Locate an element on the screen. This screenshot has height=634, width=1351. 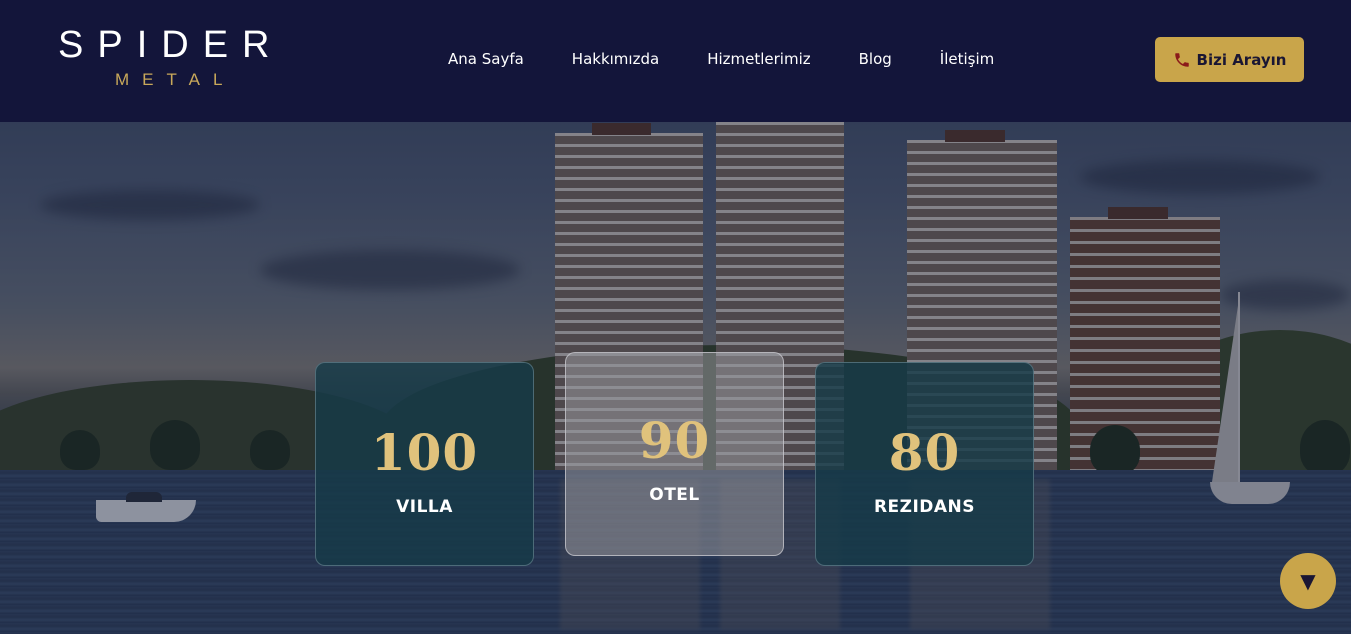
nav-item-iletisim: İletişim is located at coordinates (967, 59).